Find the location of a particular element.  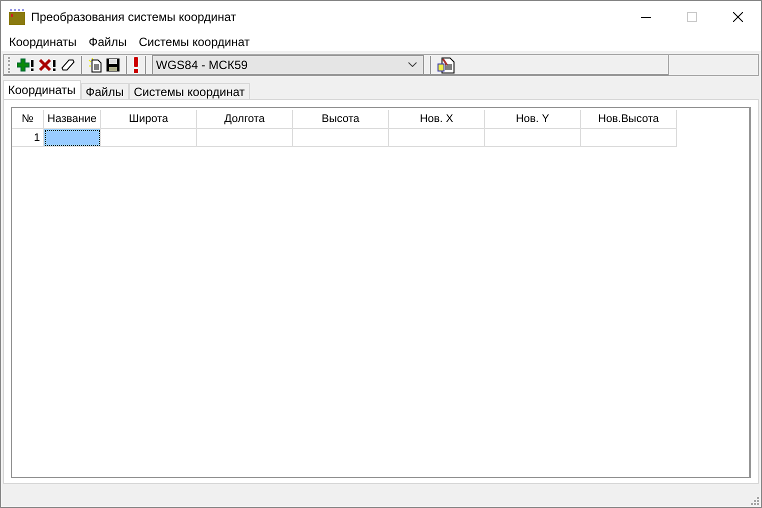

column-header: Долгота is located at coordinates (245, 119).